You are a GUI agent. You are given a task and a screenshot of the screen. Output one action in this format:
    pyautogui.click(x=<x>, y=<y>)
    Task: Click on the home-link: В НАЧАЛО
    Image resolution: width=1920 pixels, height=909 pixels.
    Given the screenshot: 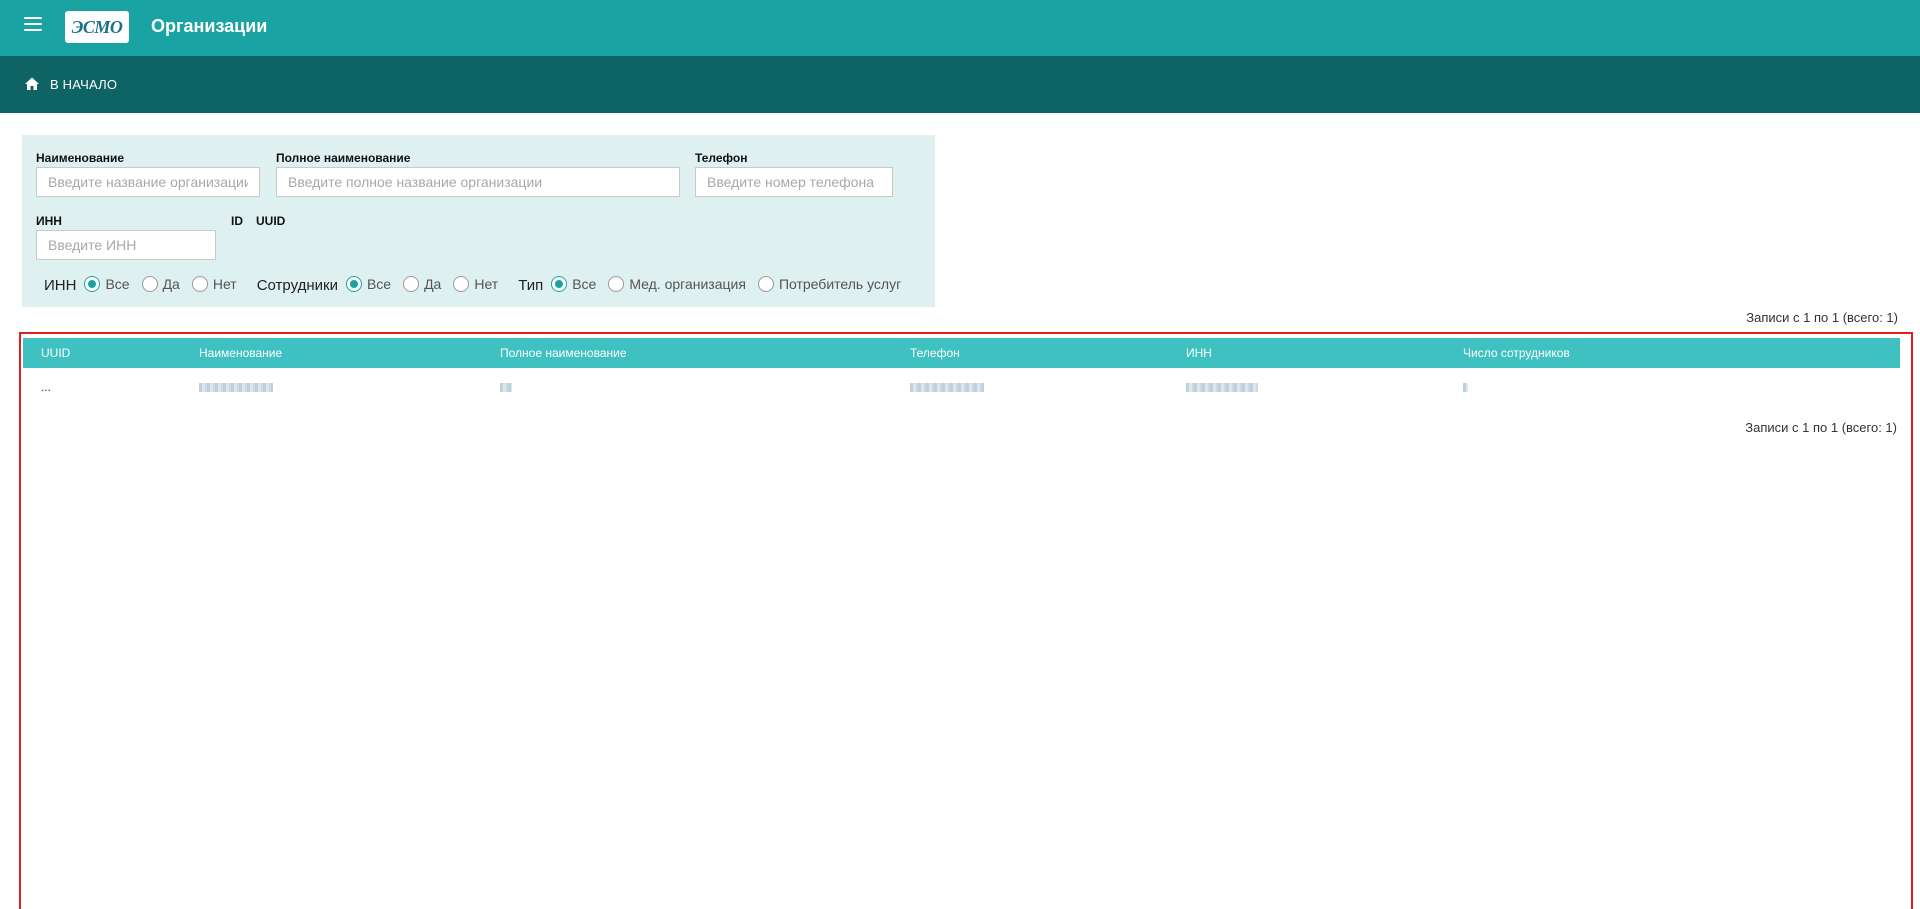 What is the action you would take?
    pyautogui.click(x=70, y=84)
    